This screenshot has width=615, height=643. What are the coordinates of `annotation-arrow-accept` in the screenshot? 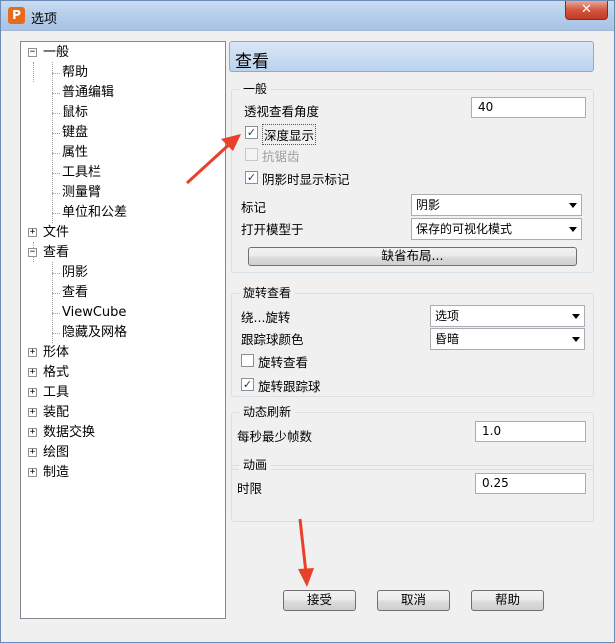 It's located at (306, 552).